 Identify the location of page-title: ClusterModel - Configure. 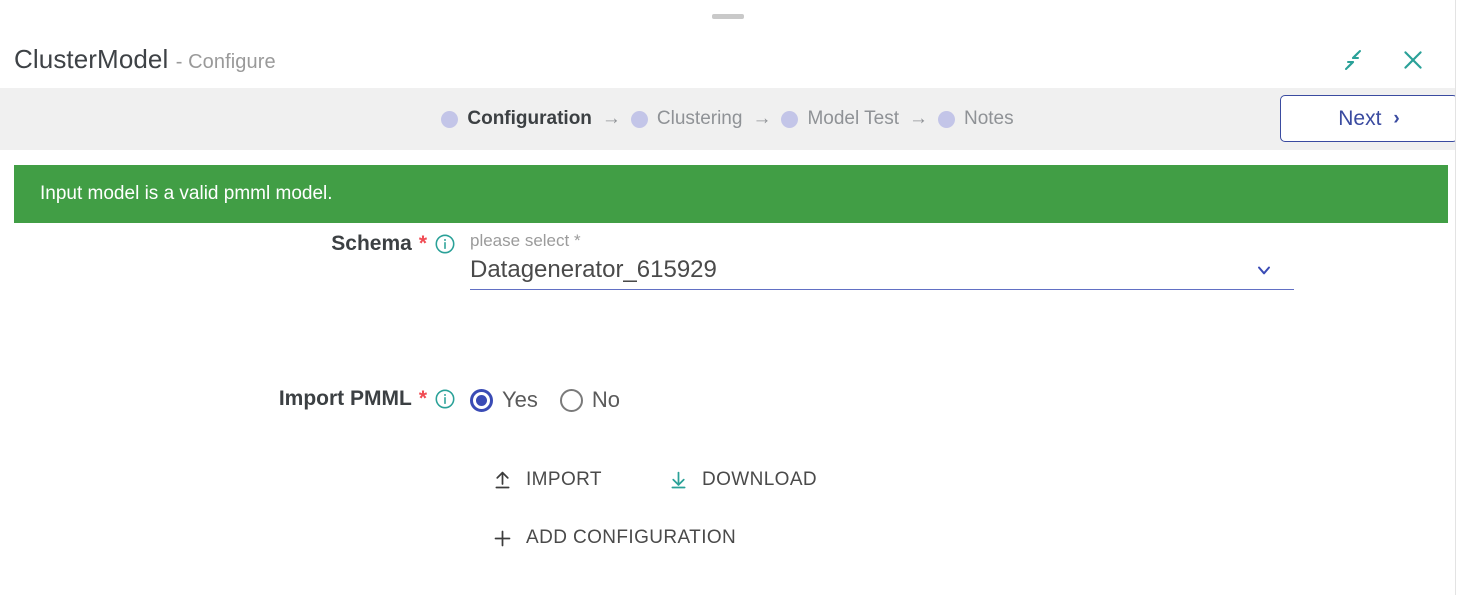
(145, 59).